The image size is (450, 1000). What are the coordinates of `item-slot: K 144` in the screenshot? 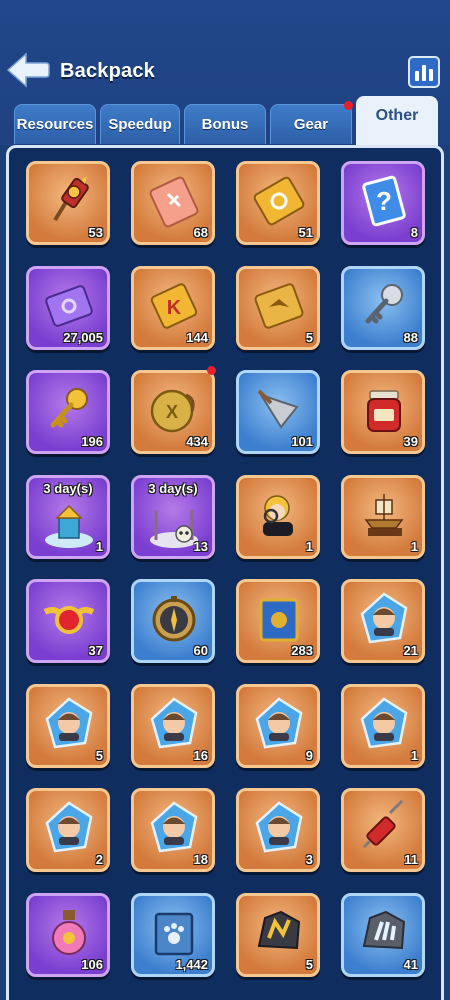 It's located at (173, 307).